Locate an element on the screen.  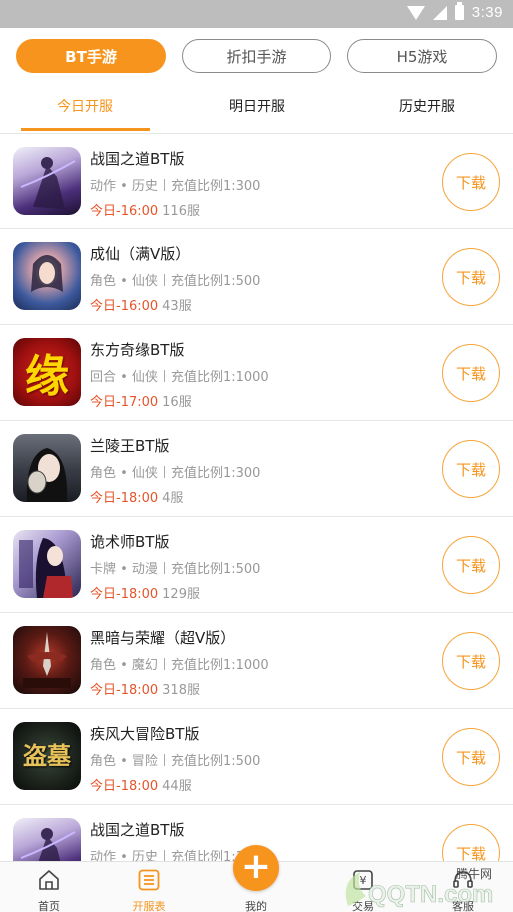
nav-server-list-label: 开服表 is located at coordinates (149, 906).